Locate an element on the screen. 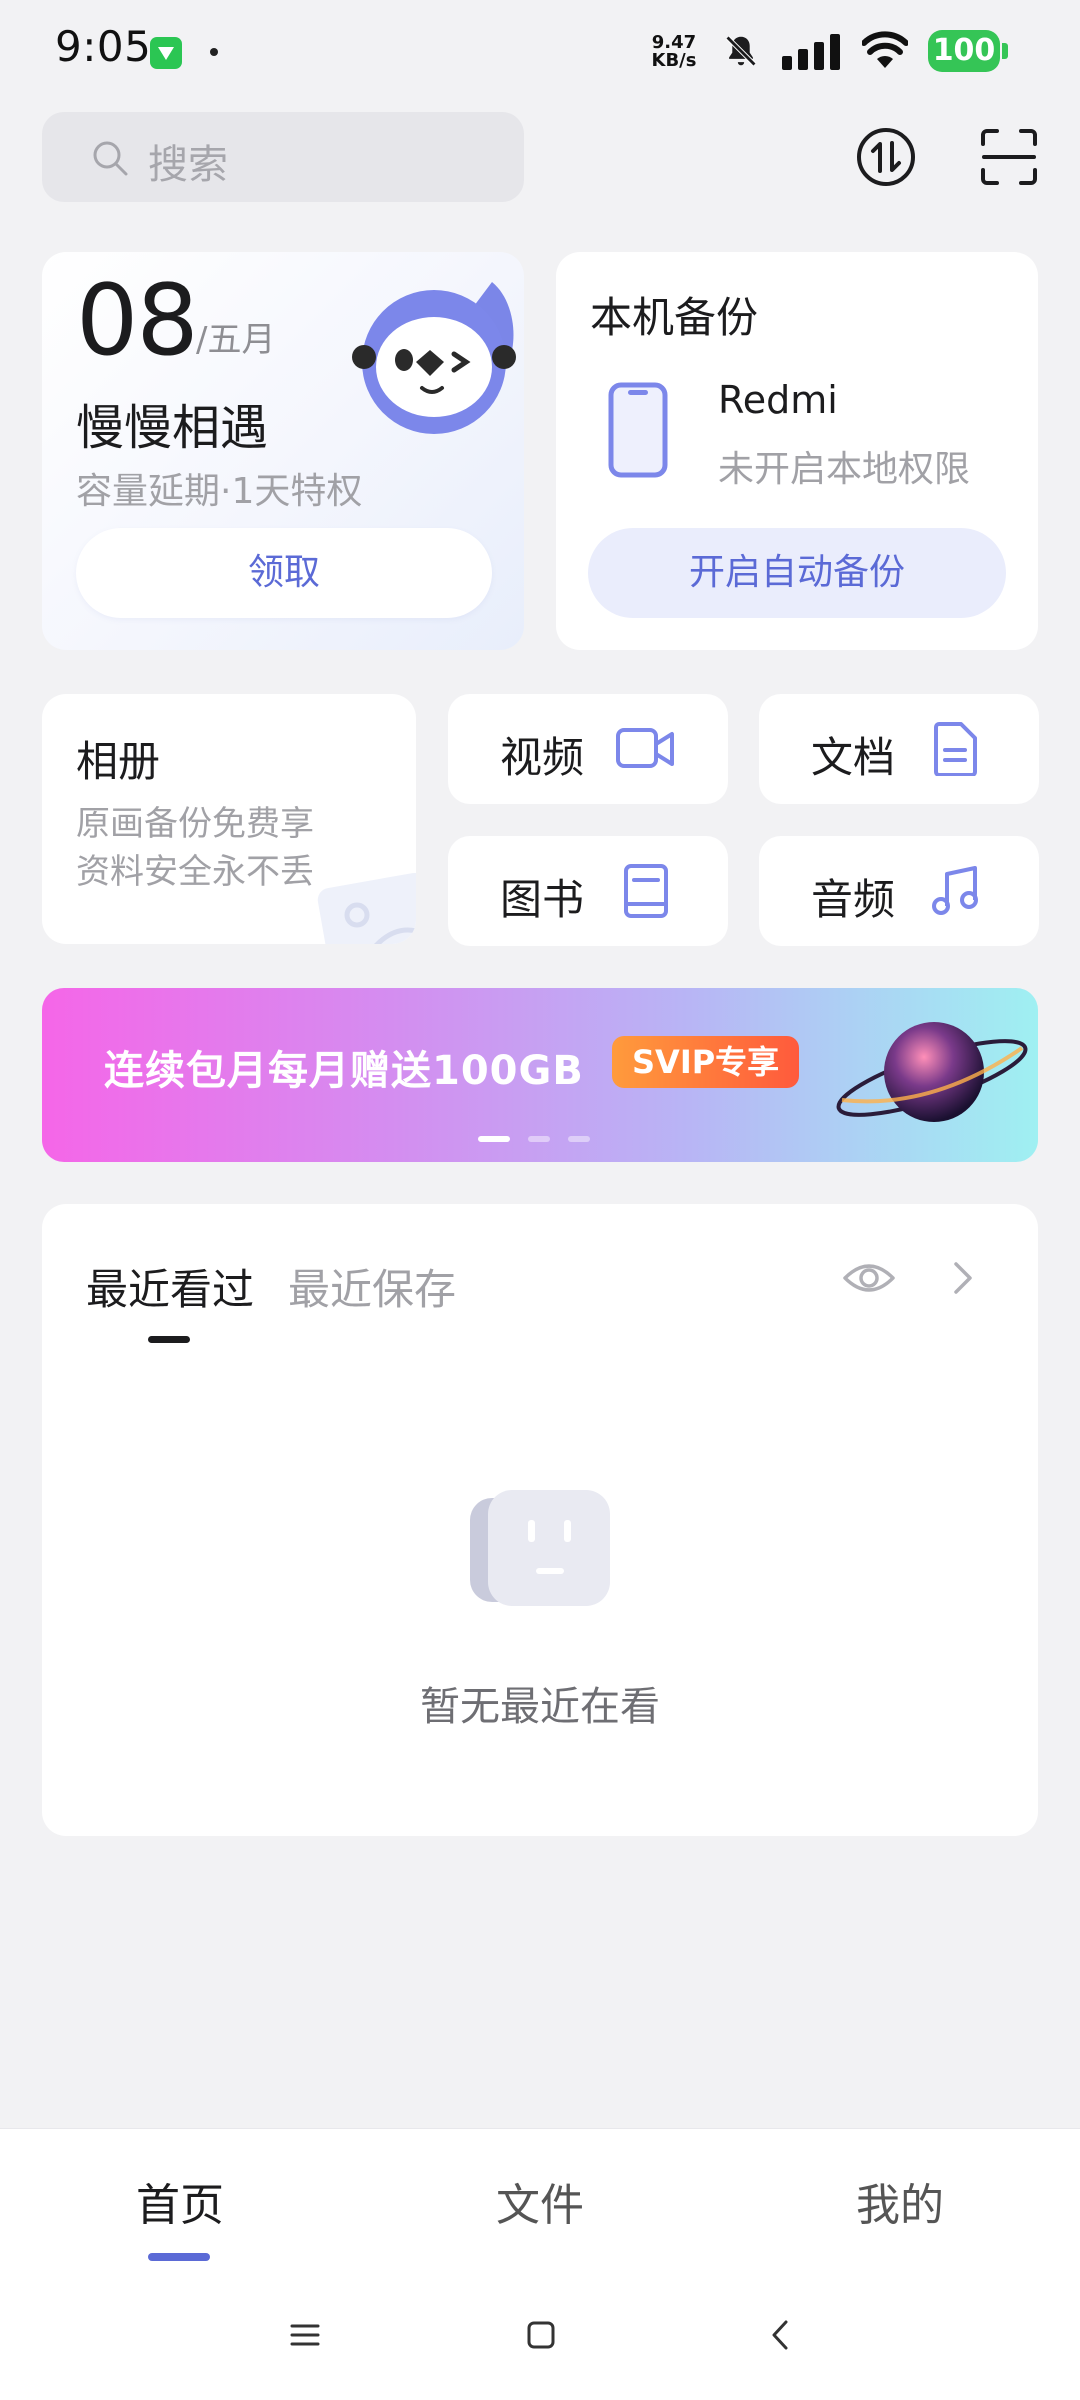 The image size is (1080, 2400). search-input: 搜索 is located at coordinates (283, 157).